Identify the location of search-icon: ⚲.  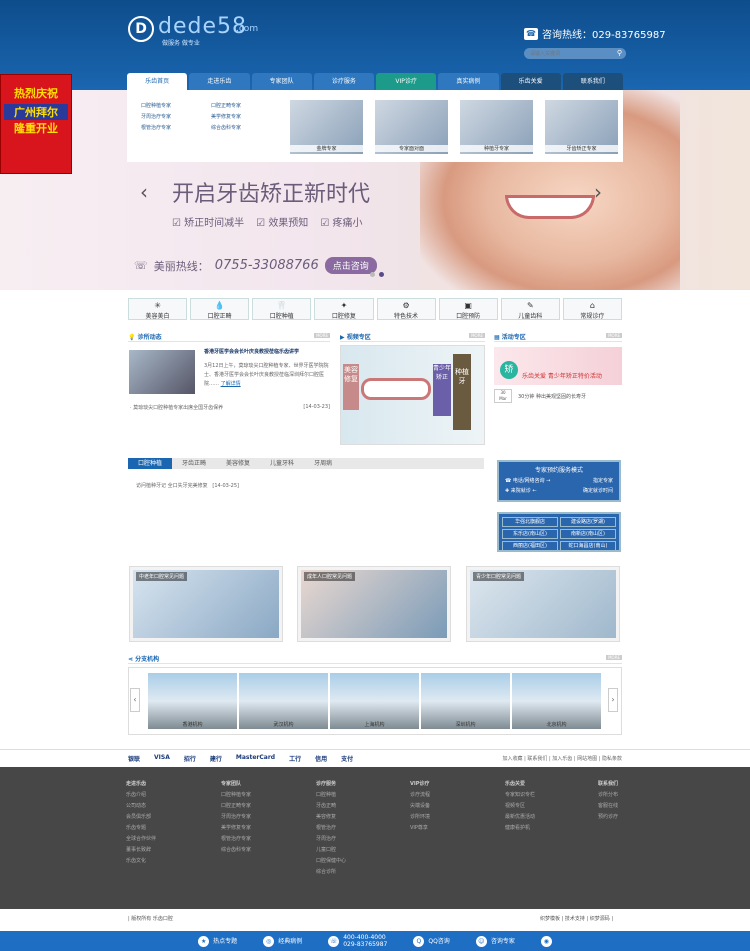
(619, 53).